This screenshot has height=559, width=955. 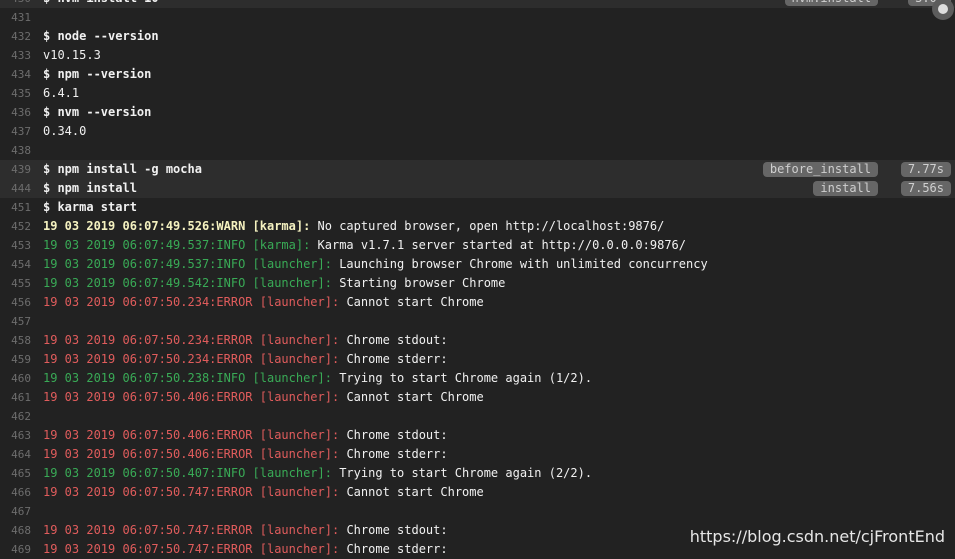 What do you see at coordinates (15, 4) in the screenshot?
I see `line-number: 430` at bounding box center [15, 4].